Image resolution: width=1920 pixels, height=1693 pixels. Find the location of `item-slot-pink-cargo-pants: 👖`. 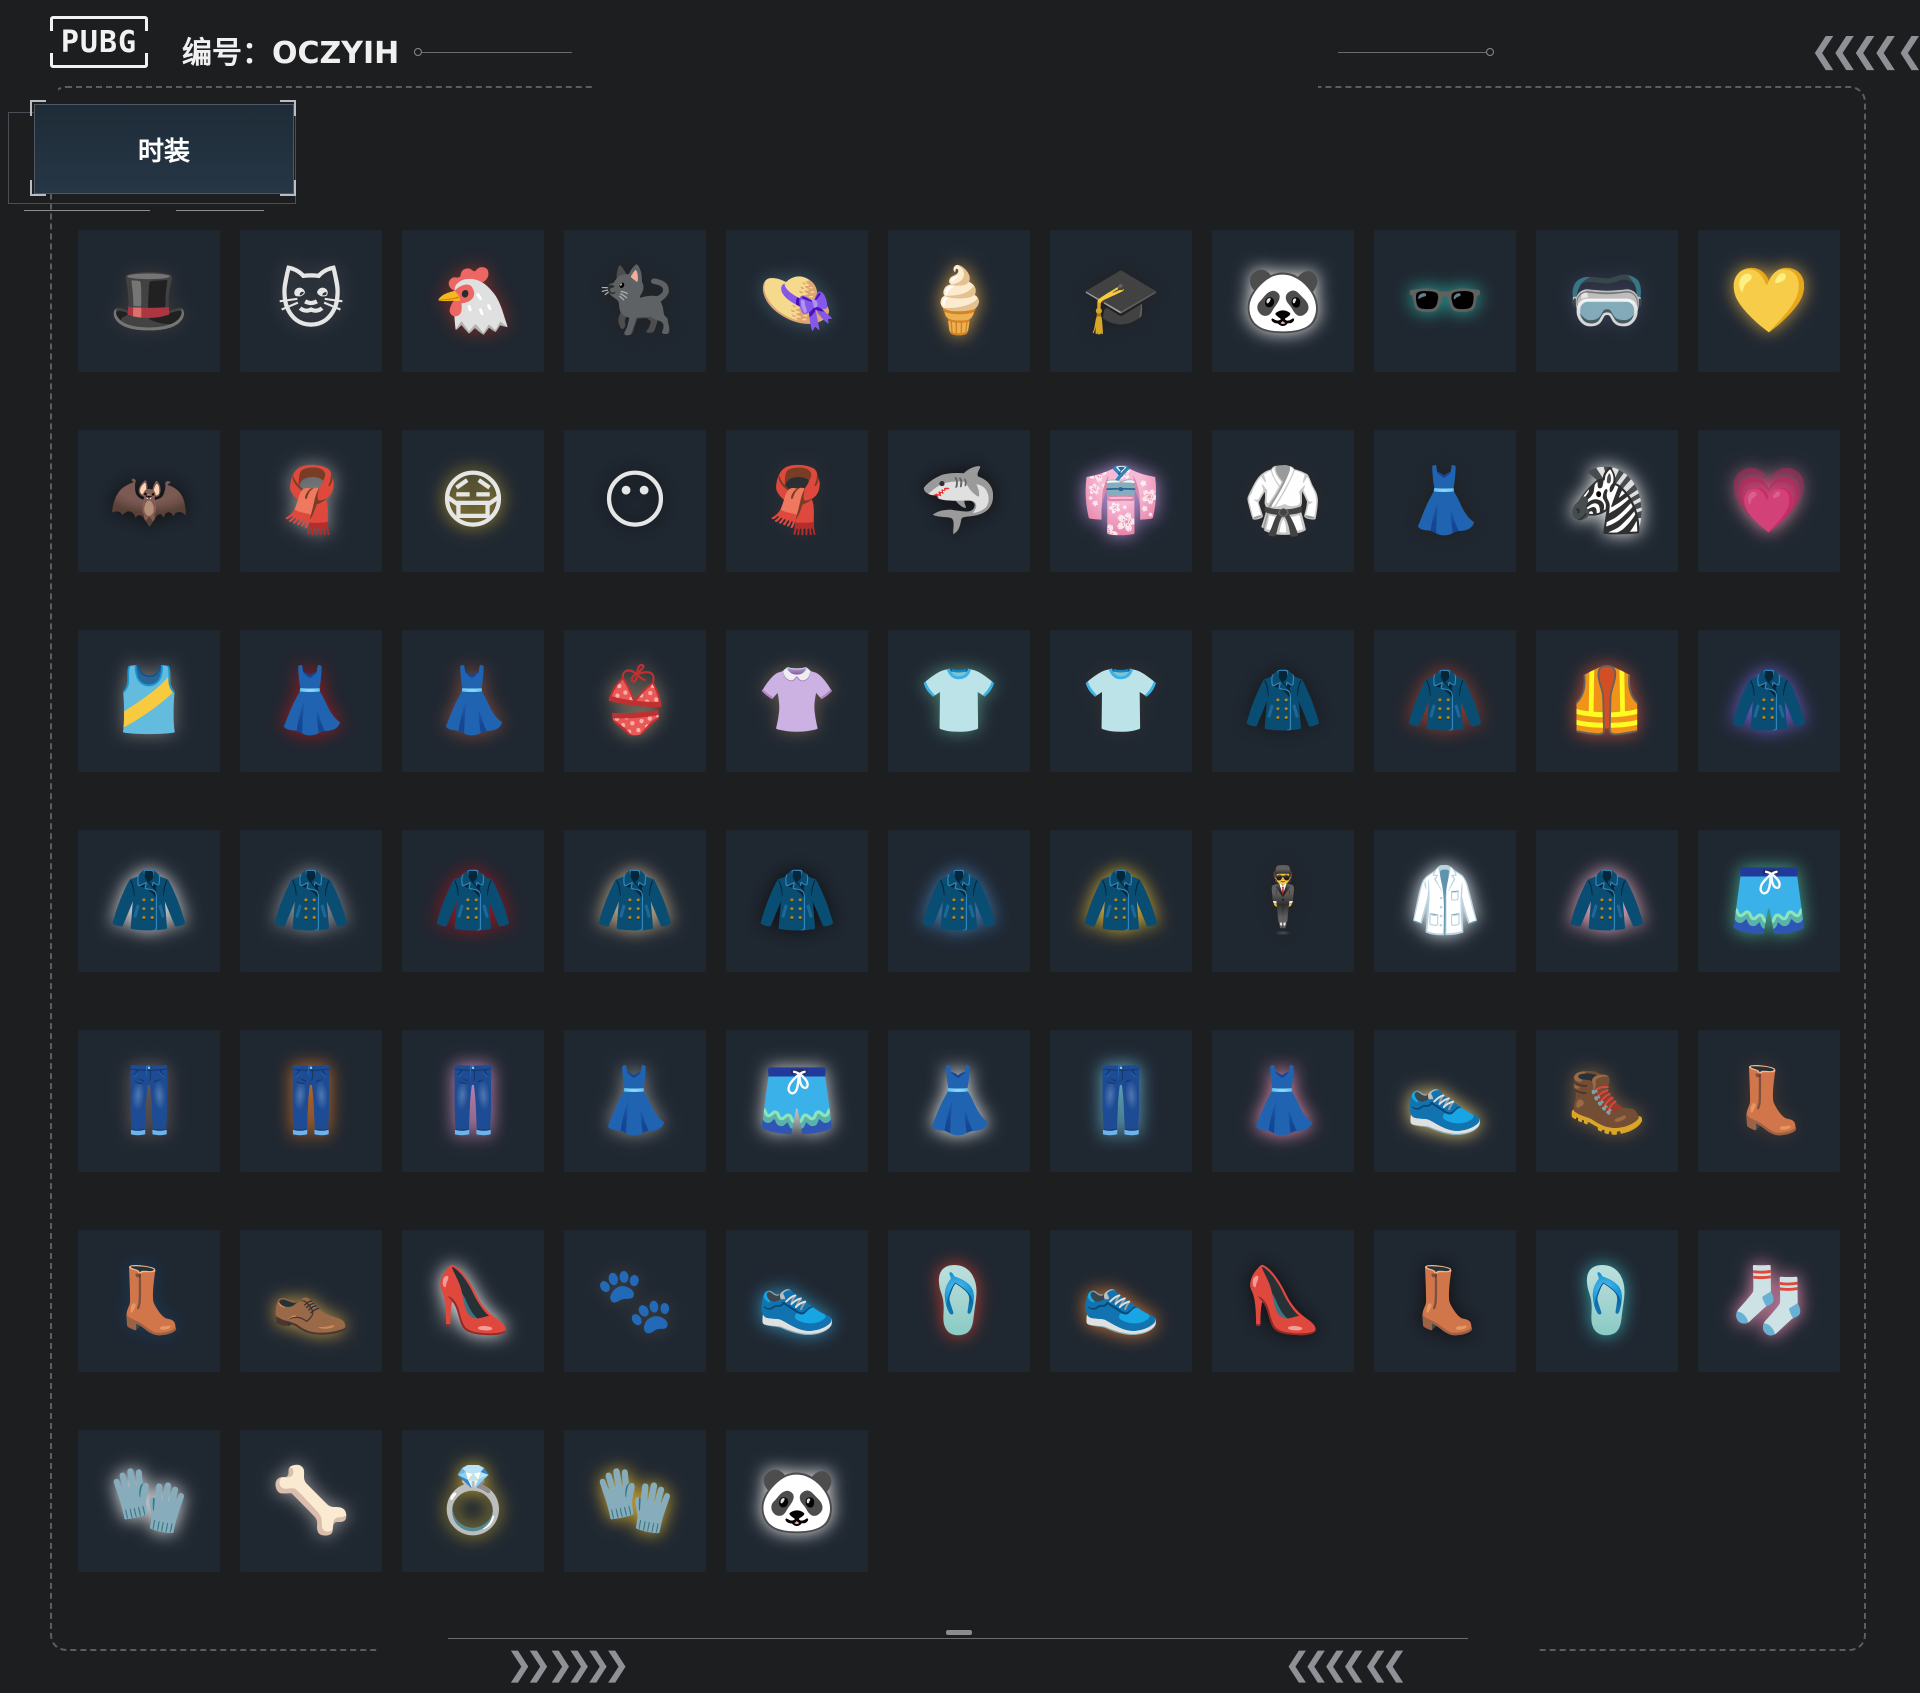

item-slot-pink-cargo-pants: 👖 is located at coordinates (473, 1101).